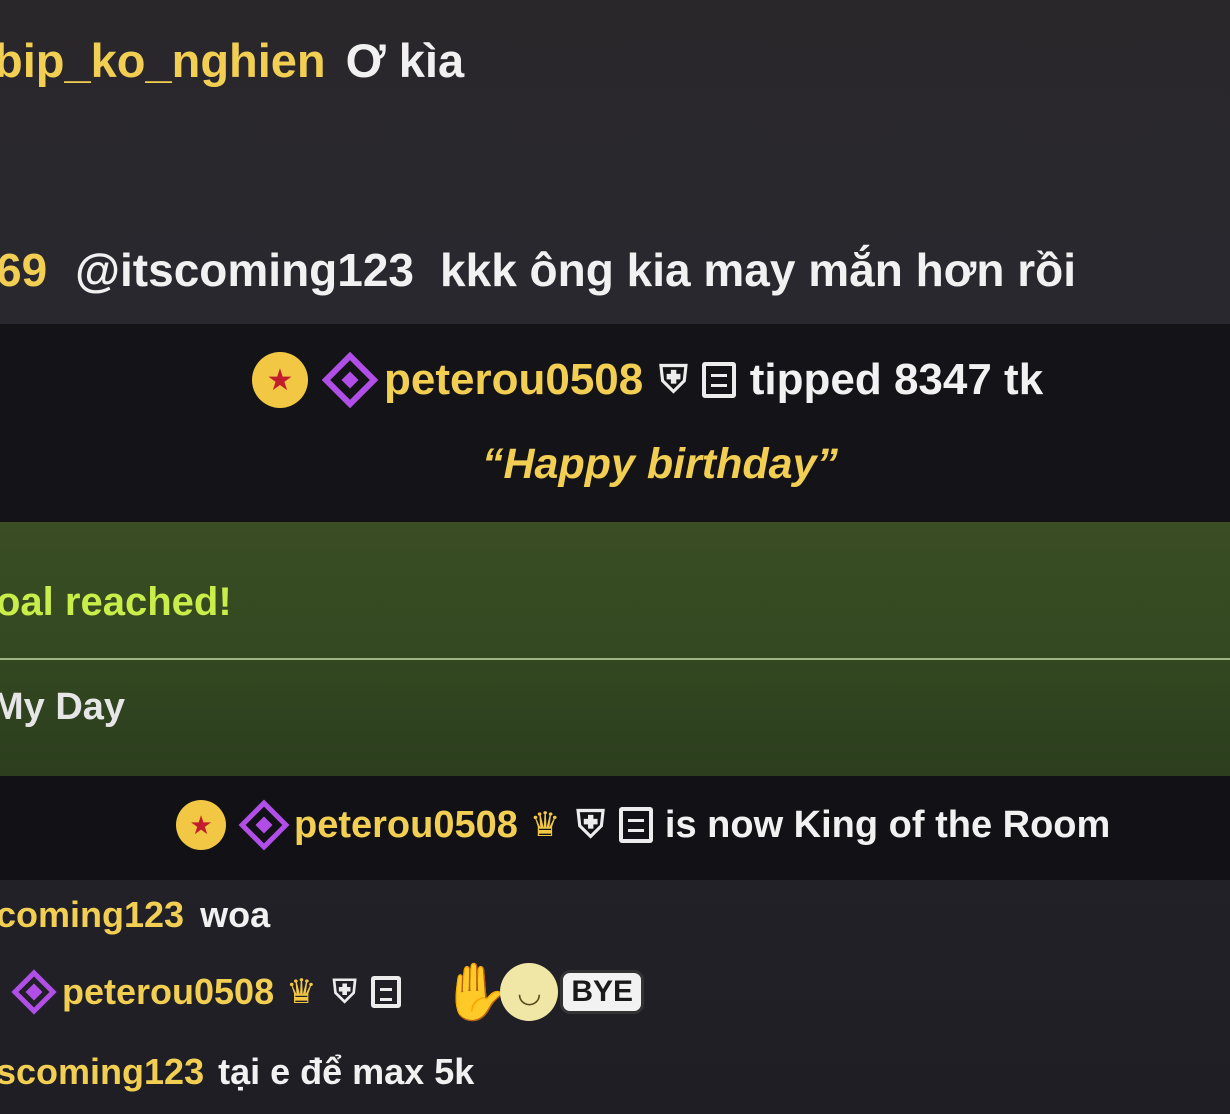  What do you see at coordinates (92, 915) in the screenshot?
I see `chat-username: coming123` at bounding box center [92, 915].